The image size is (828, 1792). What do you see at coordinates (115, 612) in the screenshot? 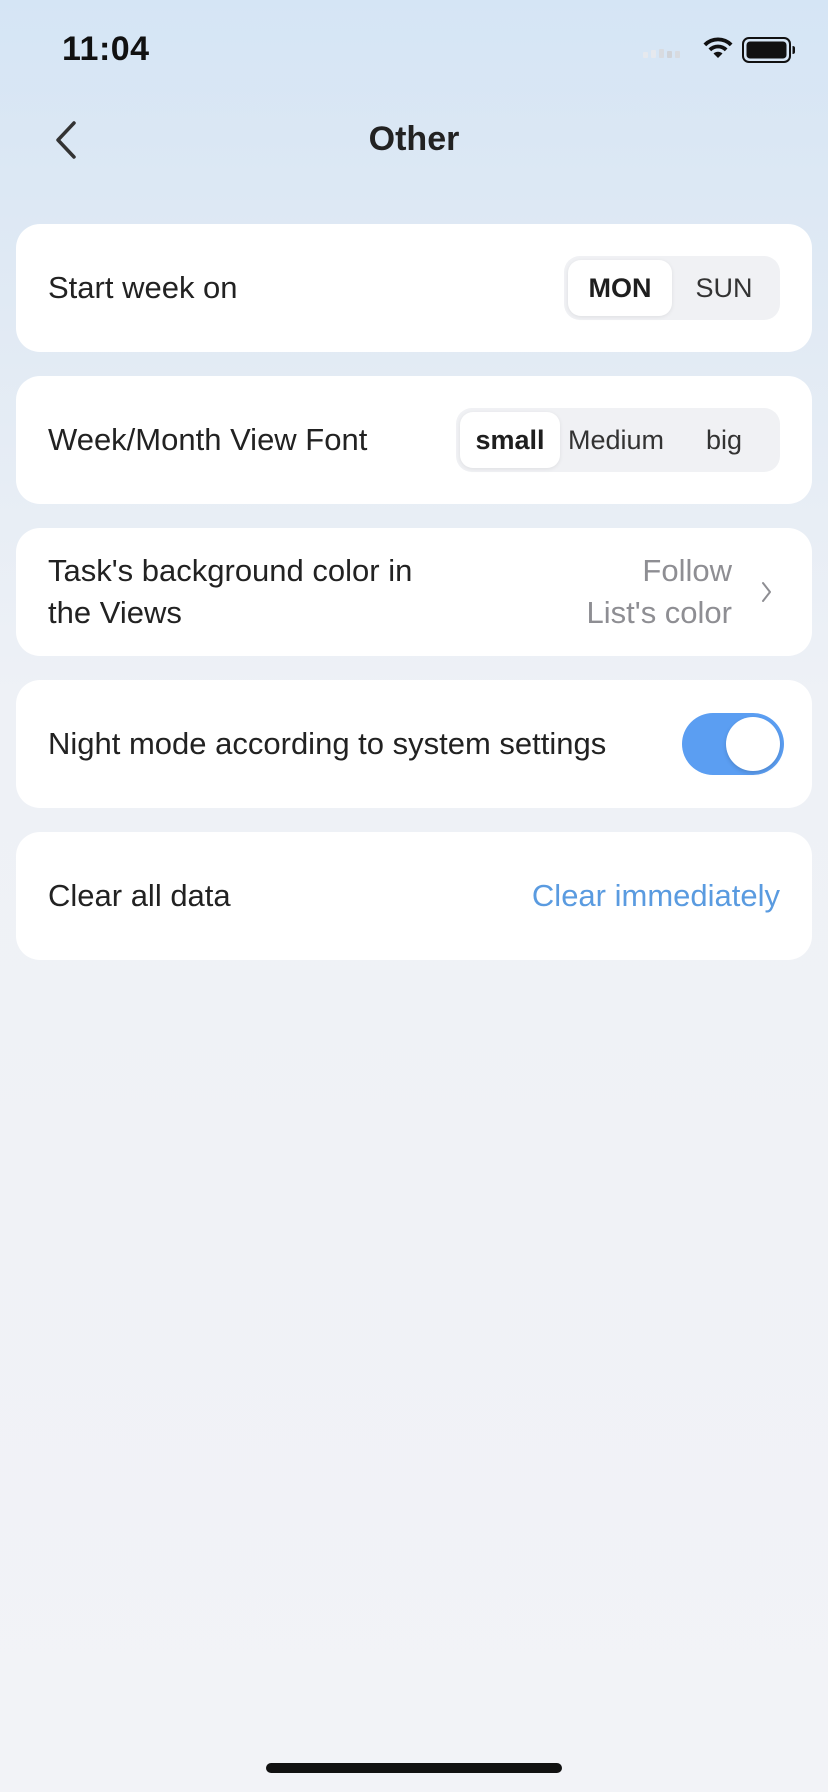
I see `task-bg-color-label-line2: the Views` at bounding box center [115, 612].